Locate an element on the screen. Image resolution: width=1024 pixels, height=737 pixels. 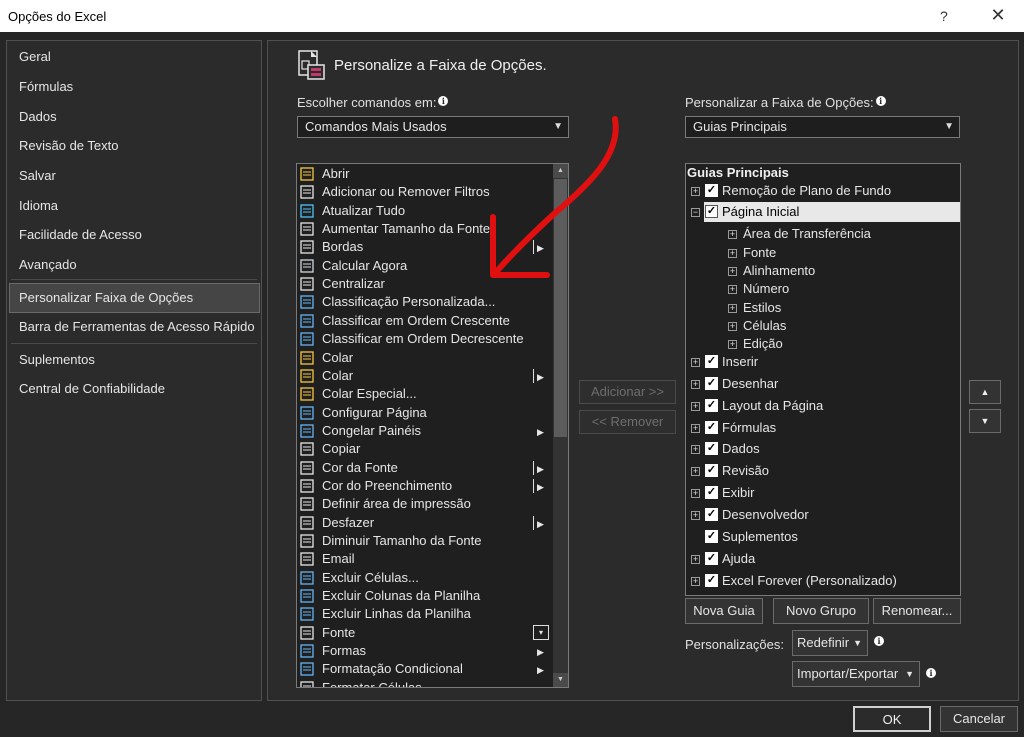
ribbon-tab-item: + ✓ Desenhar is located at coordinates (822, 384).